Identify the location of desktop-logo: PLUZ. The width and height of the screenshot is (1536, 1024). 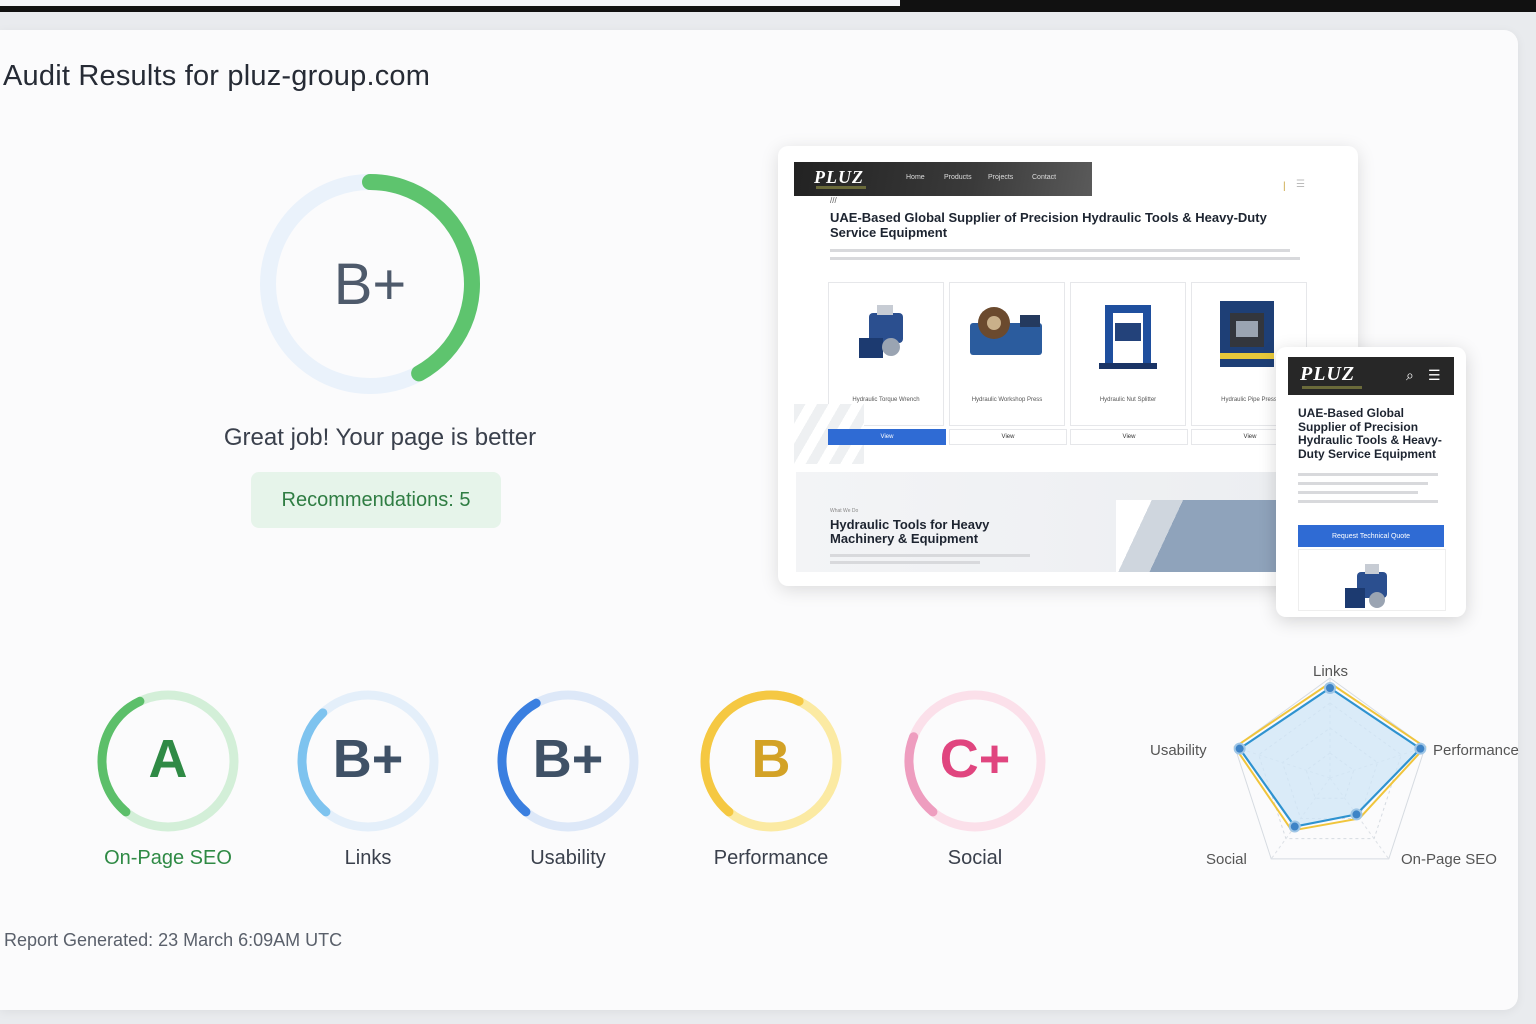
(839, 177).